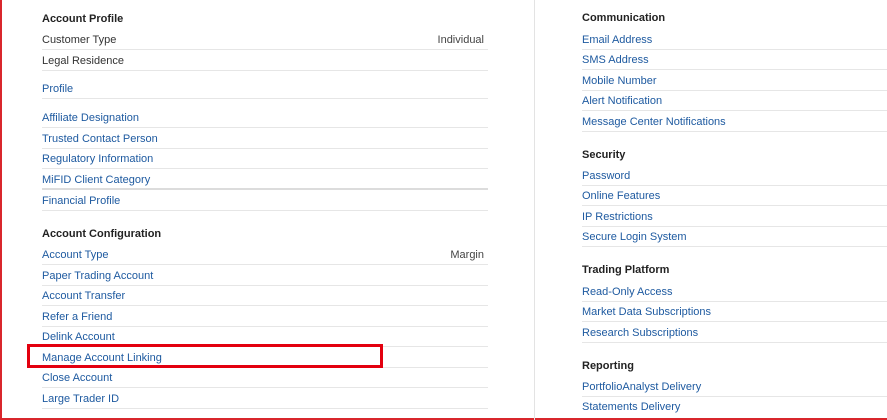  Describe the element at coordinates (79, 40) in the screenshot. I see `customer-type-label: Customer Type` at that location.